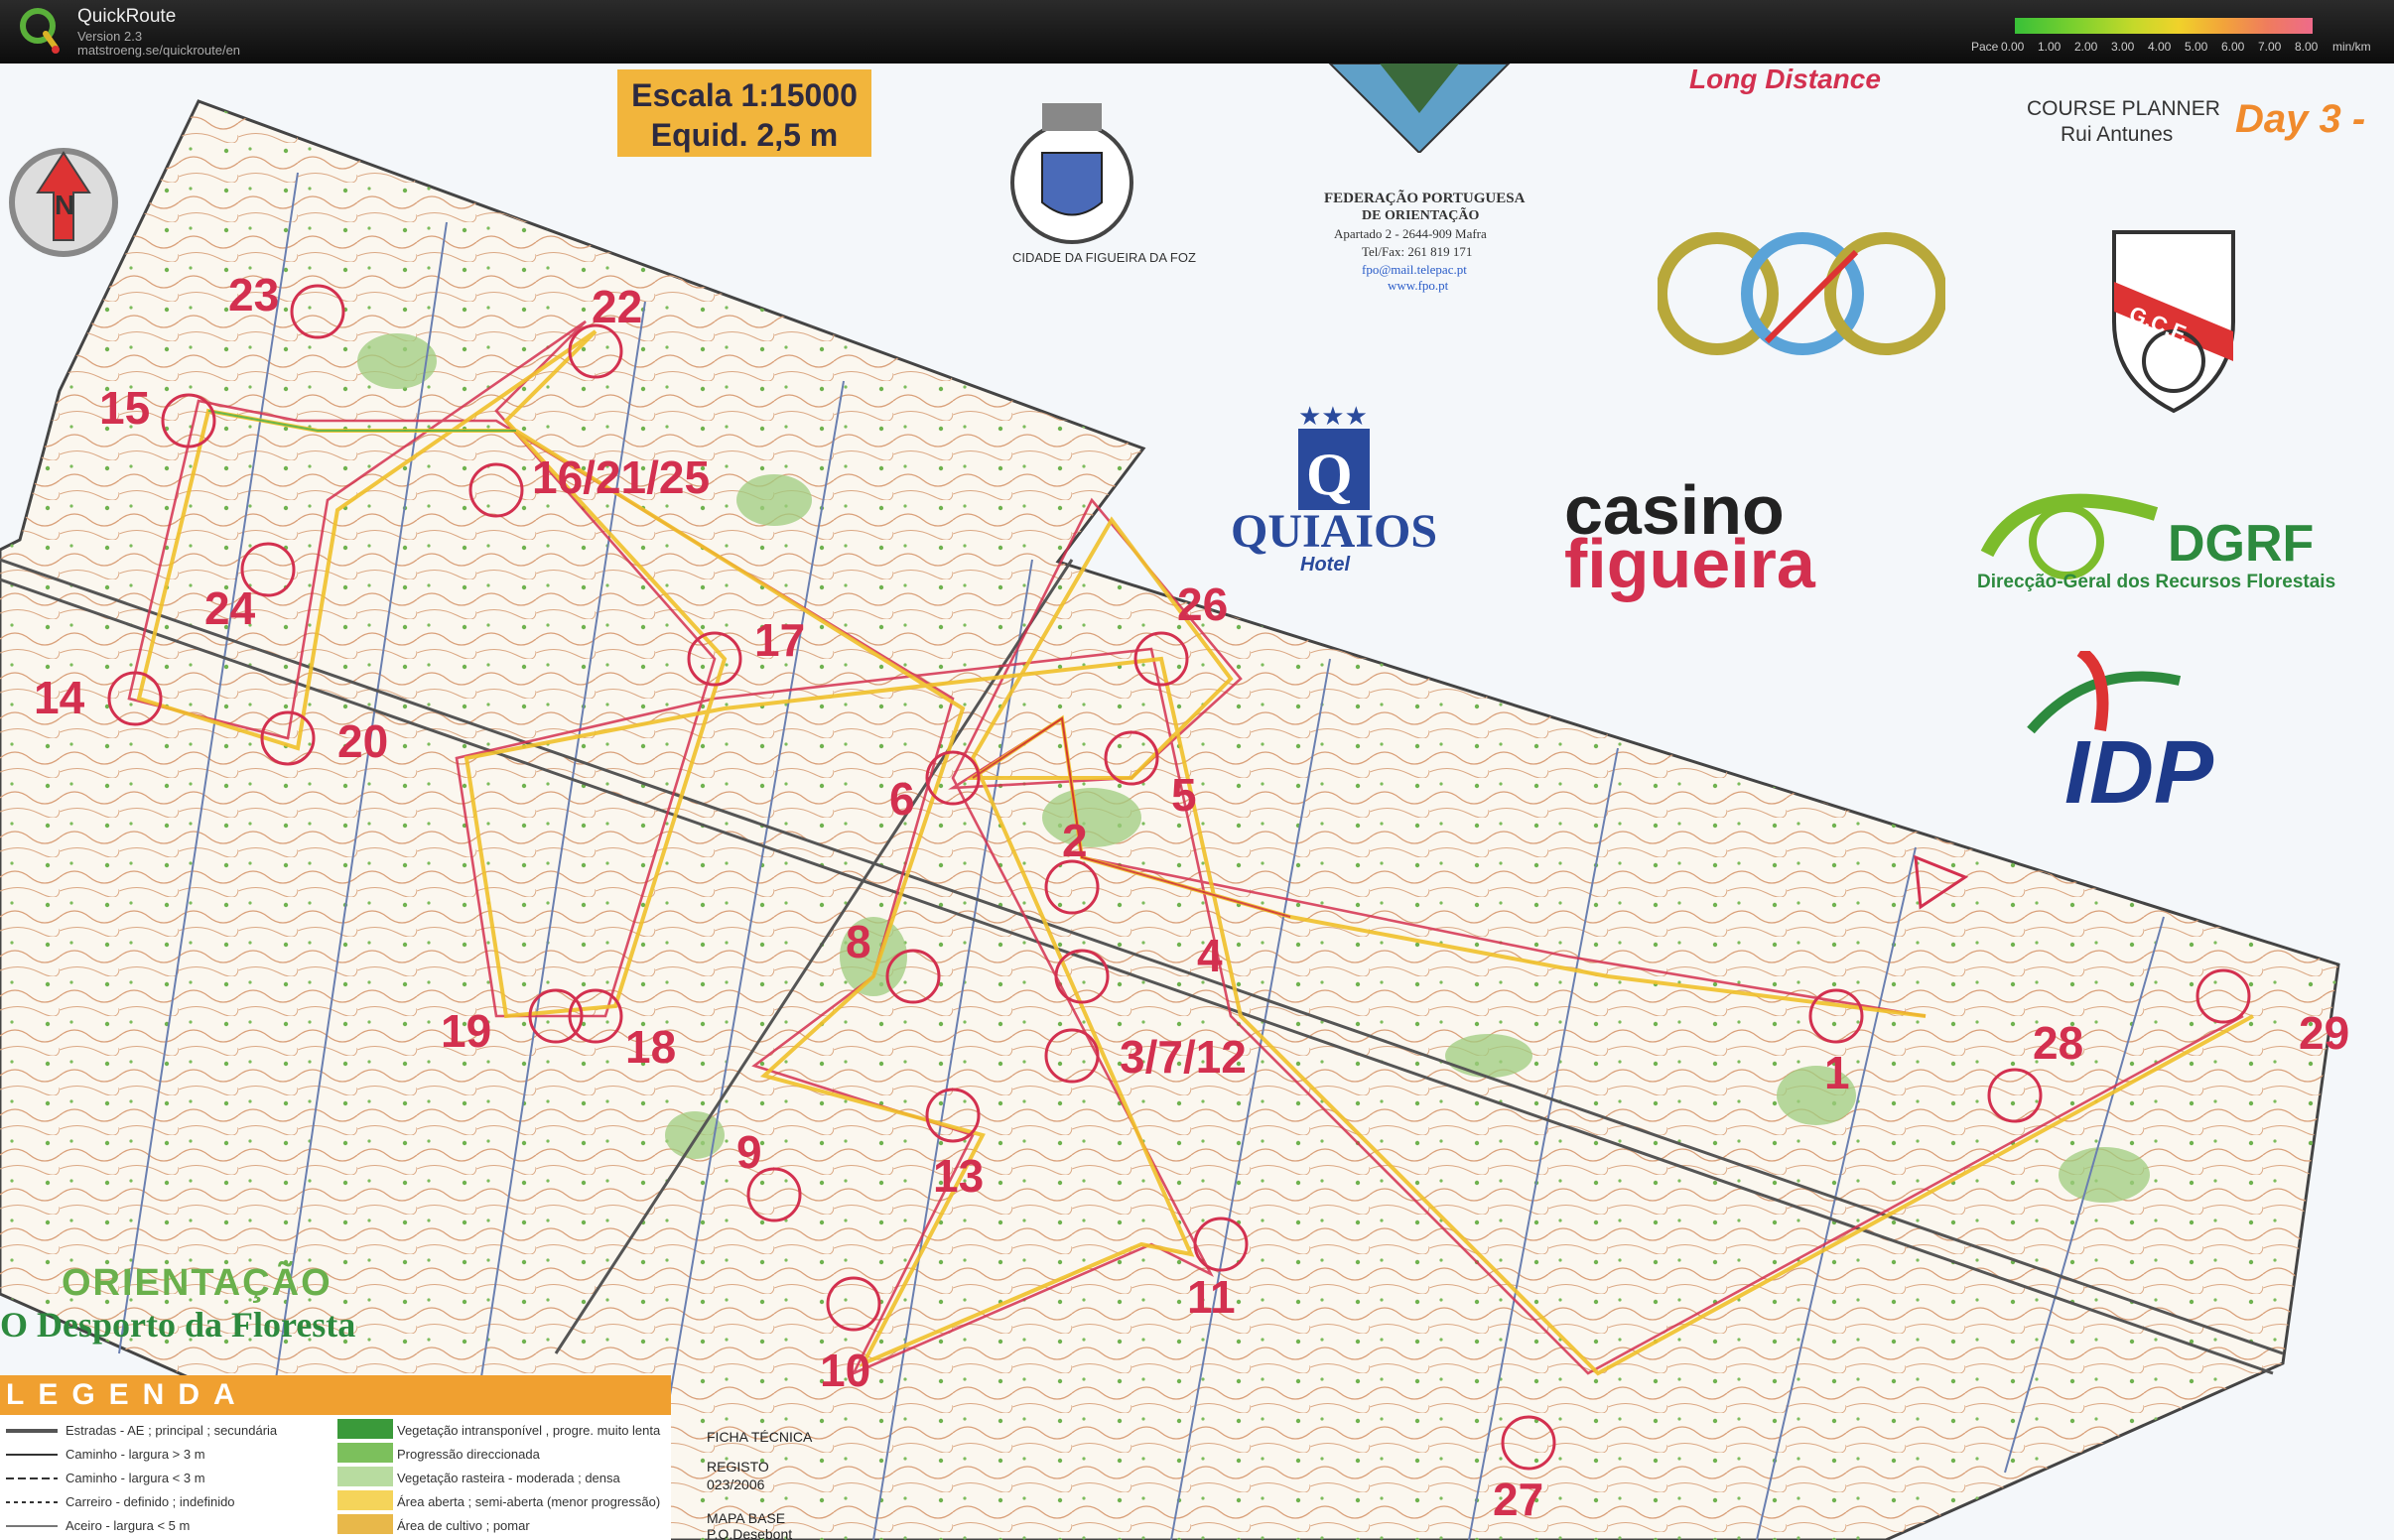 The image size is (2394, 1540). What do you see at coordinates (2013, 47) in the screenshot?
I see `pace-tick: 0.00` at bounding box center [2013, 47].